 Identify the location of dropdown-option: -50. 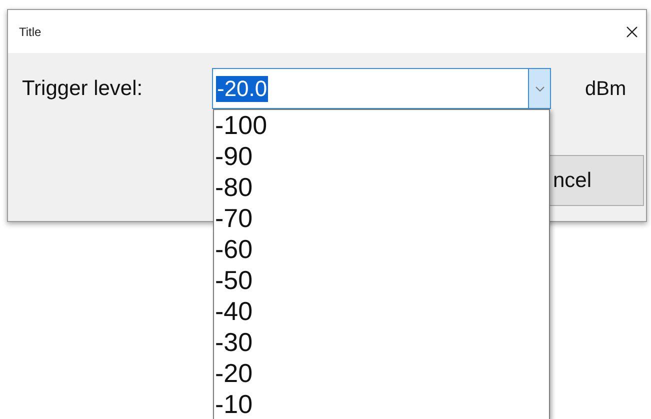
(381, 280).